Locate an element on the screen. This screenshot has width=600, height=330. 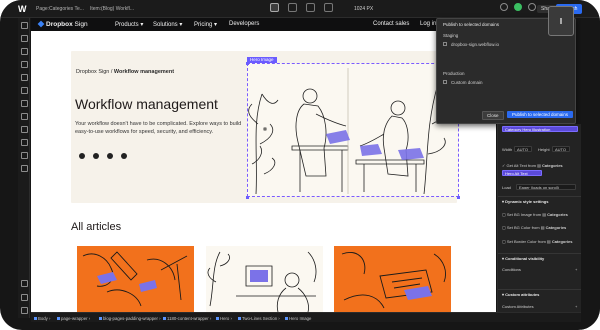
nav-login: Log in is located at coordinates (428, 24).